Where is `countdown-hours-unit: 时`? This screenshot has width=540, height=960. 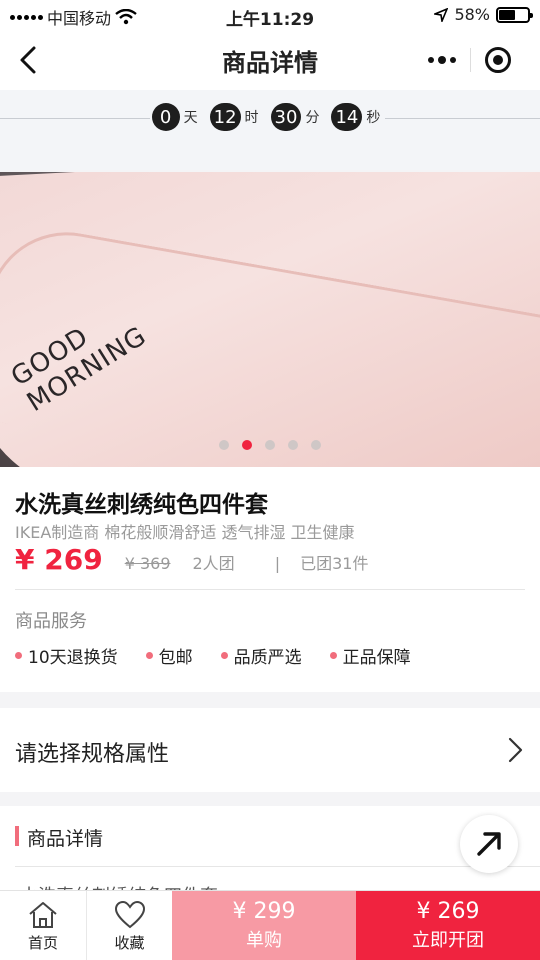 countdown-hours-unit: 时 is located at coordinates (251, 118).